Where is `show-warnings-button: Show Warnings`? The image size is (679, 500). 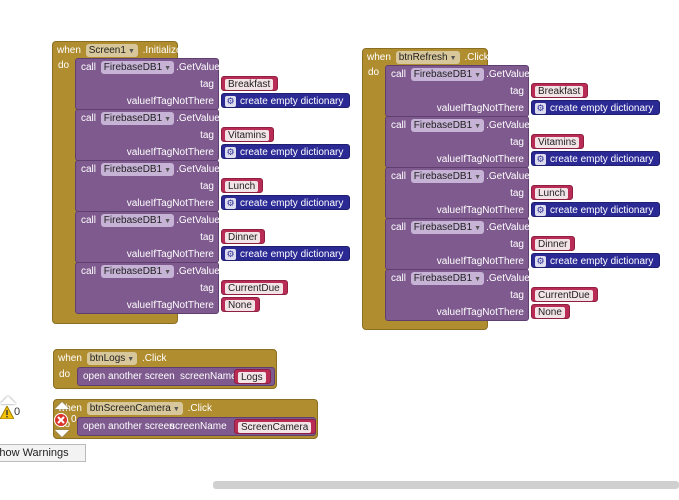 show-warnings-button: Show Warnings is located at coordinates (43, 453).